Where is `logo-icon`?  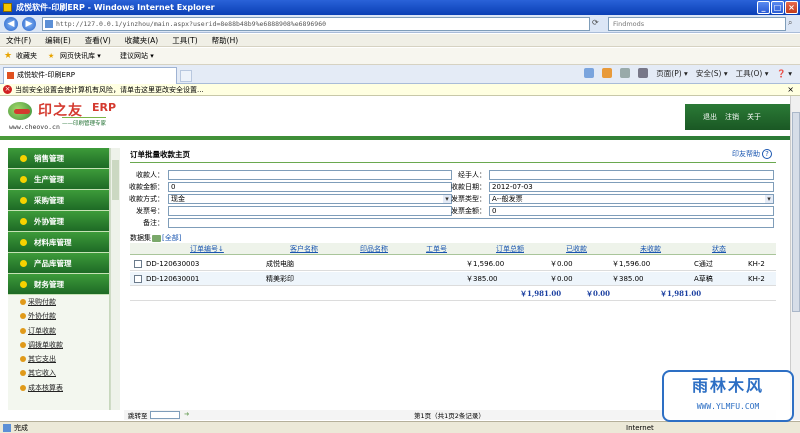 logo-icon is located at coordinates (20, 111).